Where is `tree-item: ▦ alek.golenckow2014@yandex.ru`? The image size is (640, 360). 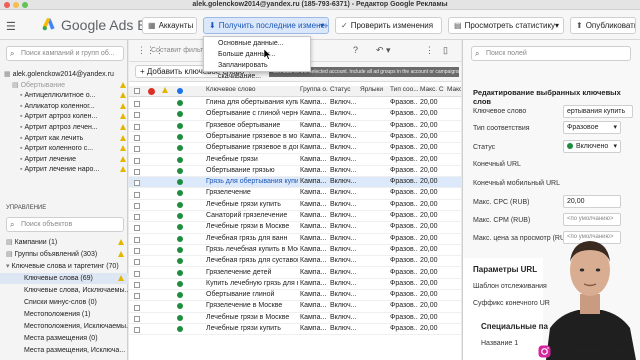 tree-item: ▦ alek.golenckow2014@yandex.ru is located at coordinates (64, 75).